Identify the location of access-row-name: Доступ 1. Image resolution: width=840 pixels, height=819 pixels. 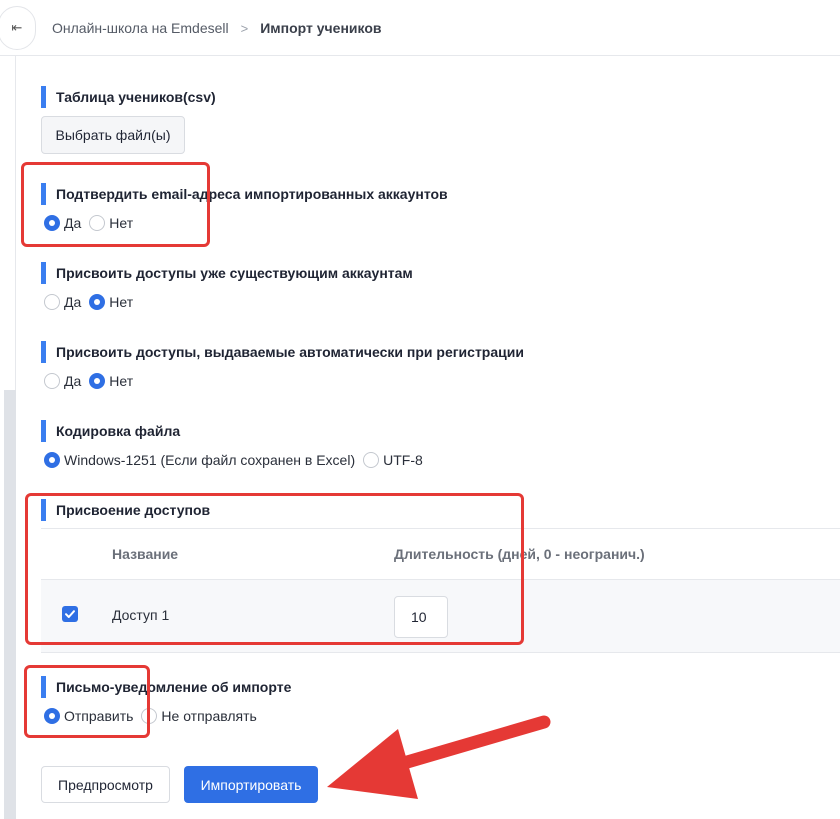
(141, 615).